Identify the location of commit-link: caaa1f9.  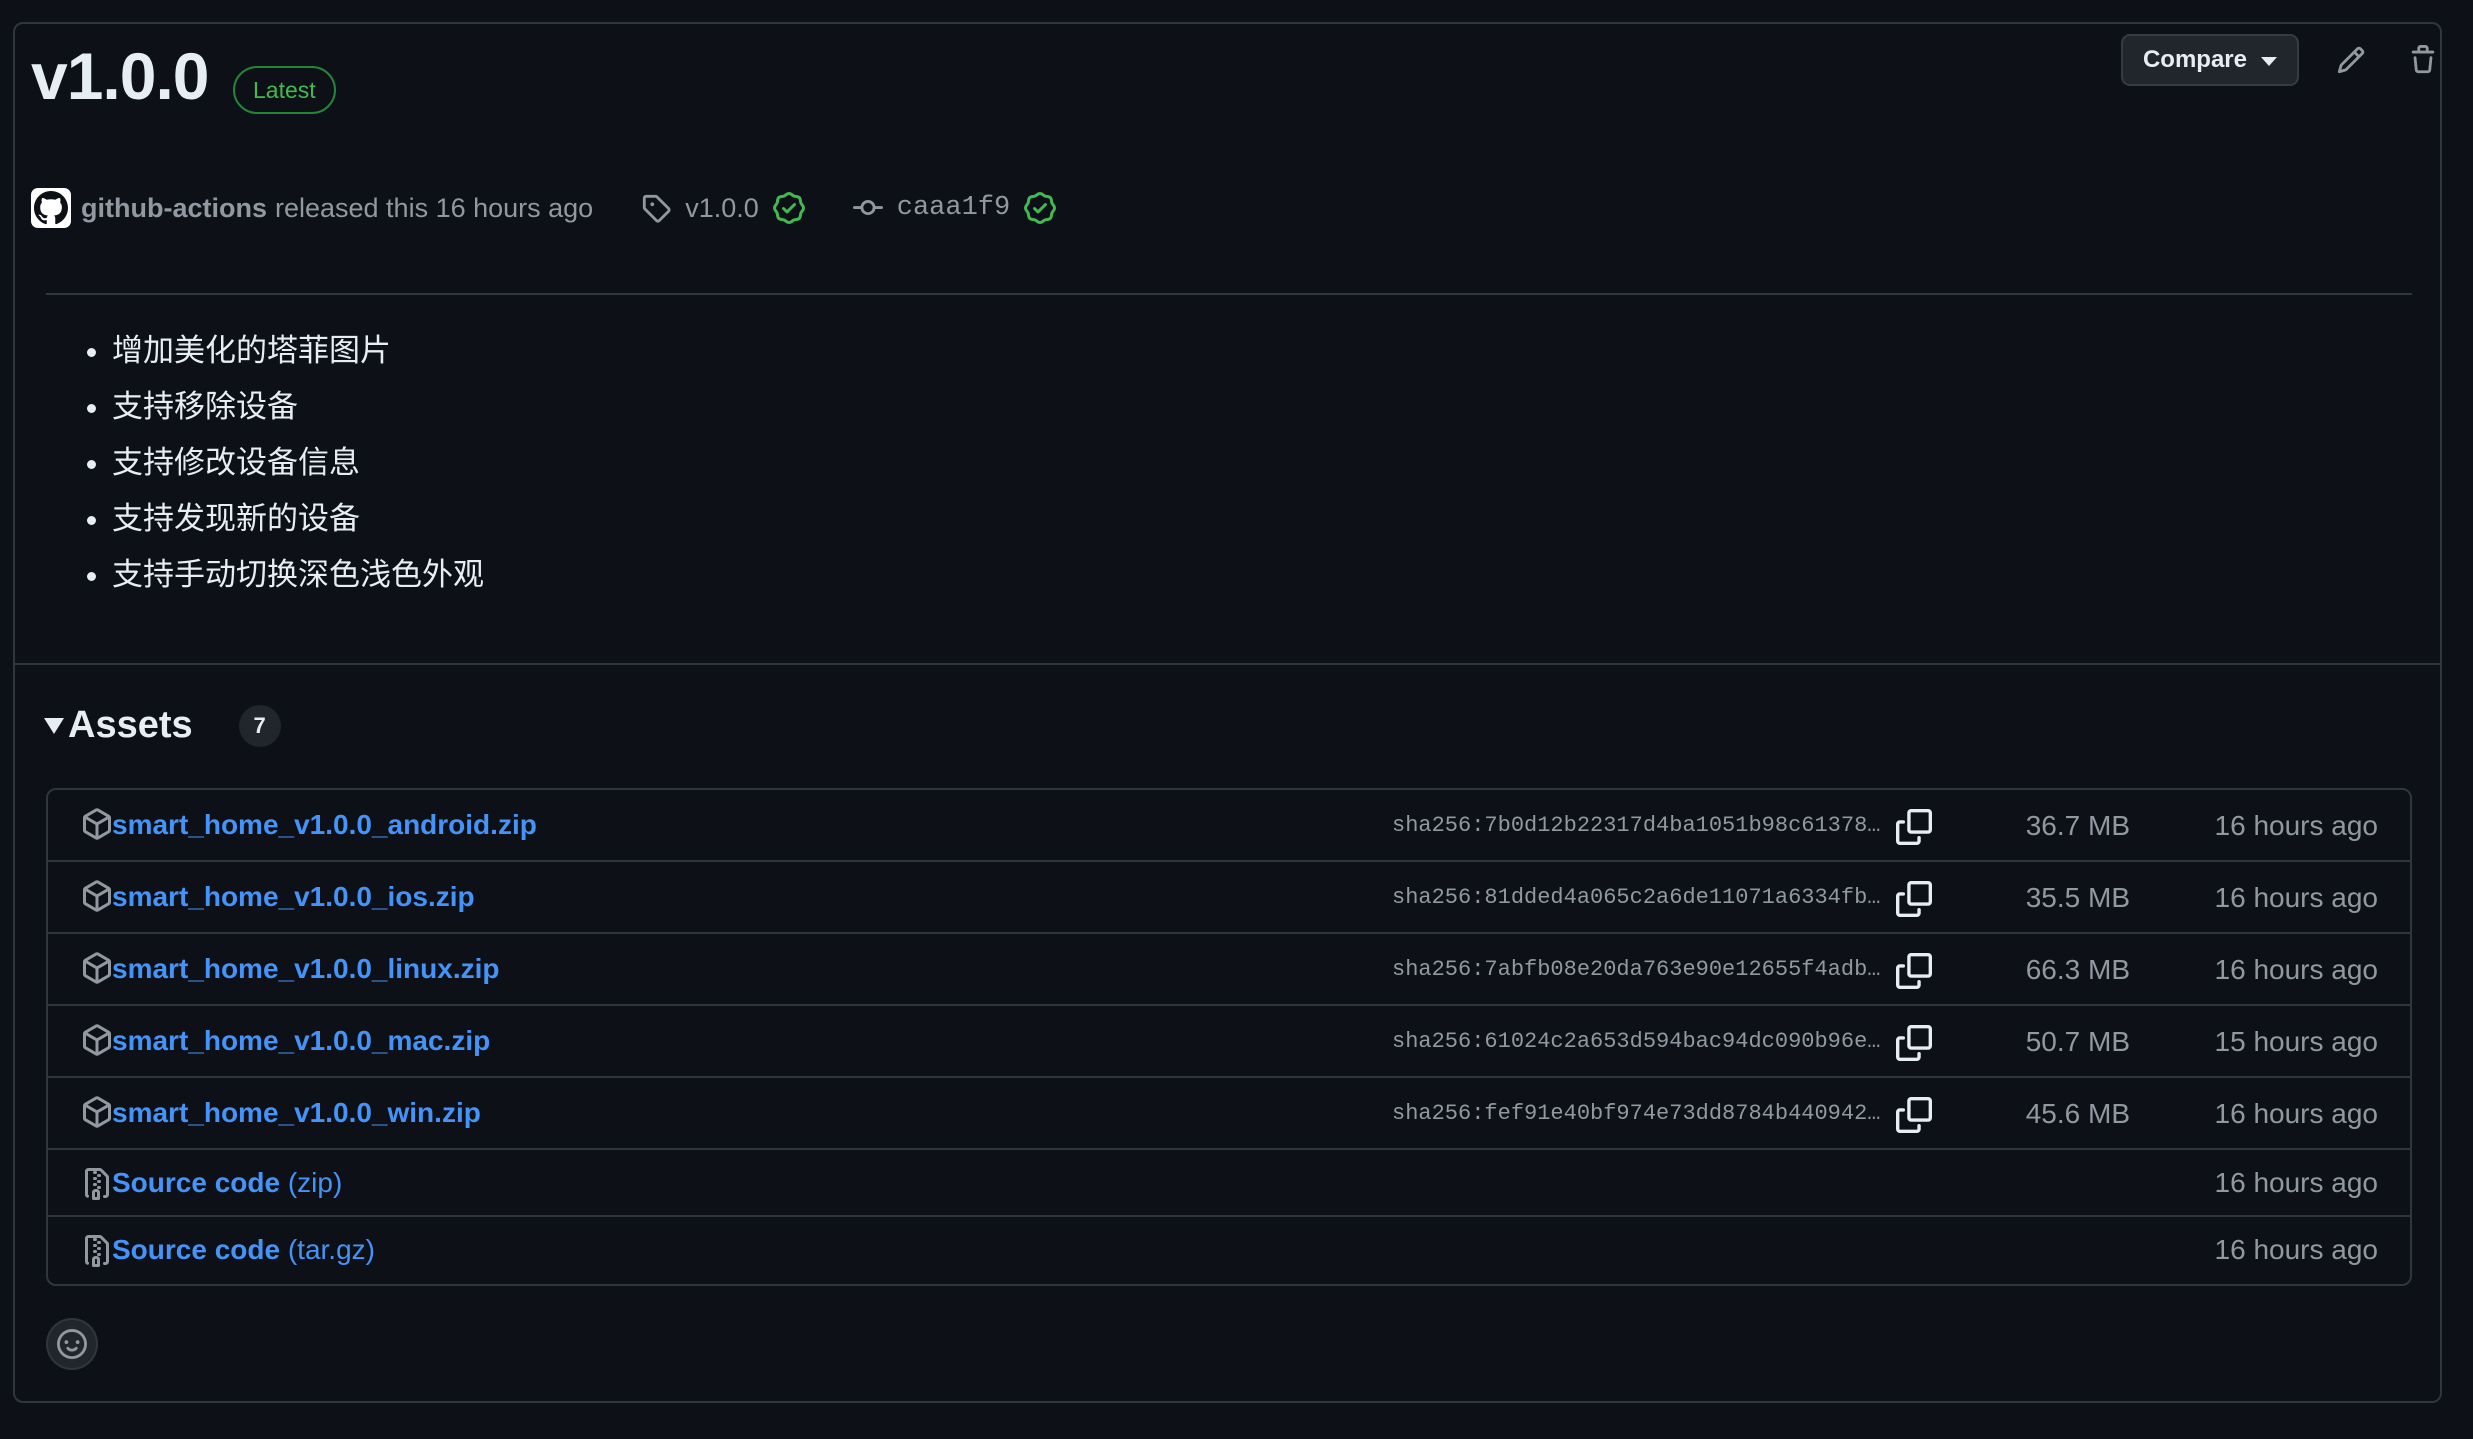
(953, 208).